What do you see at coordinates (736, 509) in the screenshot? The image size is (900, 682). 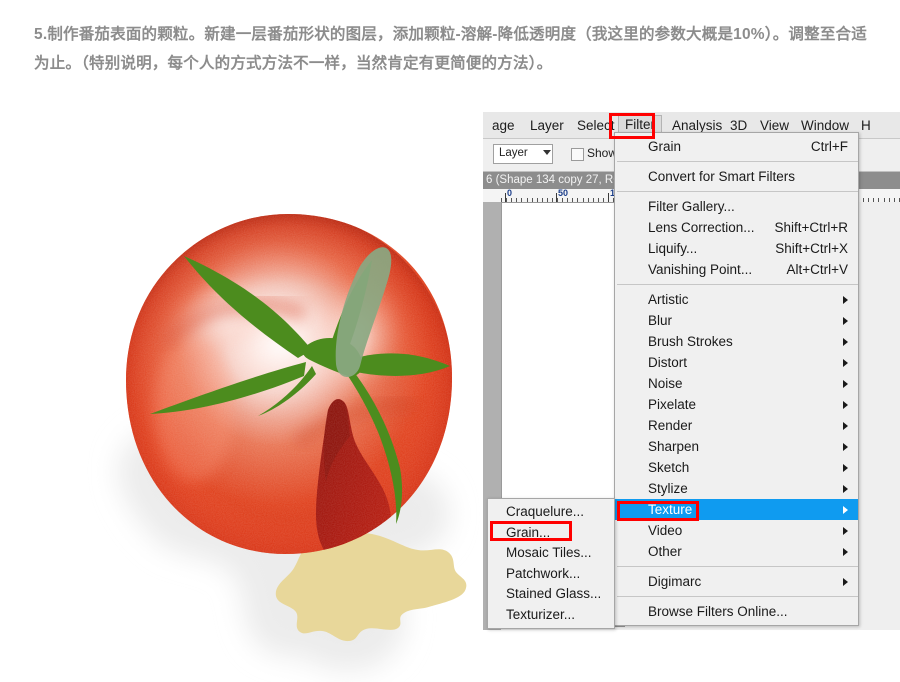 I see `menu-item-texture: Texture` at bounding box center [736, 509].